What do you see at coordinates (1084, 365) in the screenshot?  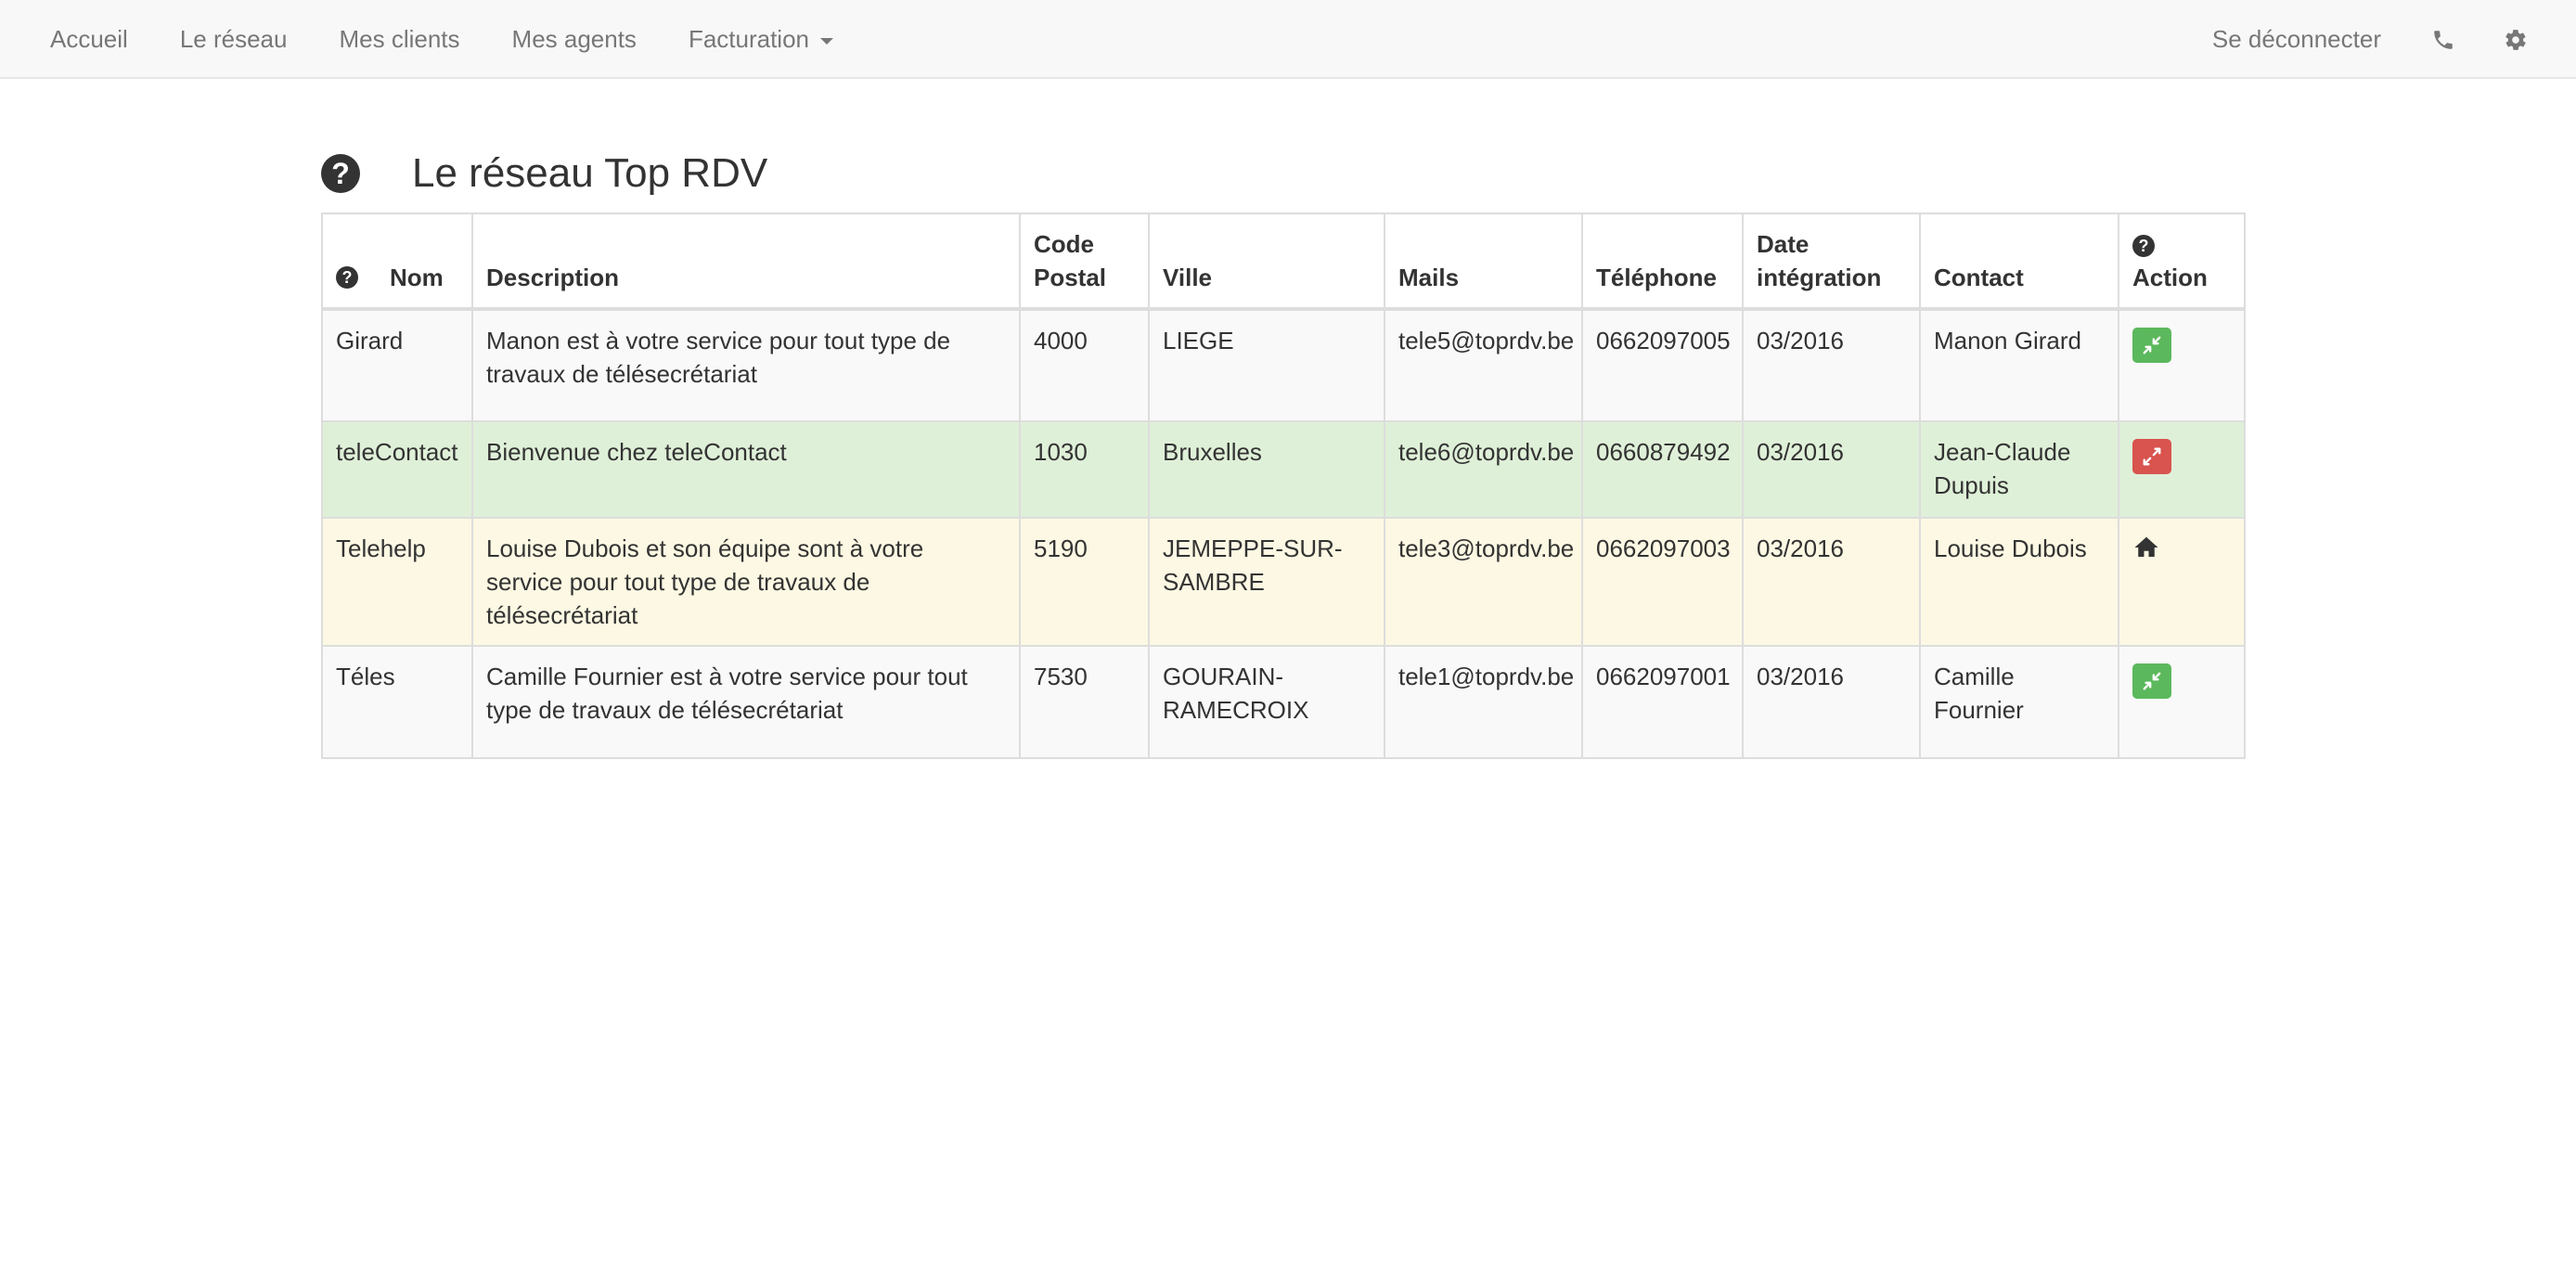 I see `cell-code-postal: 4000` at bounding box center [1084, 365].